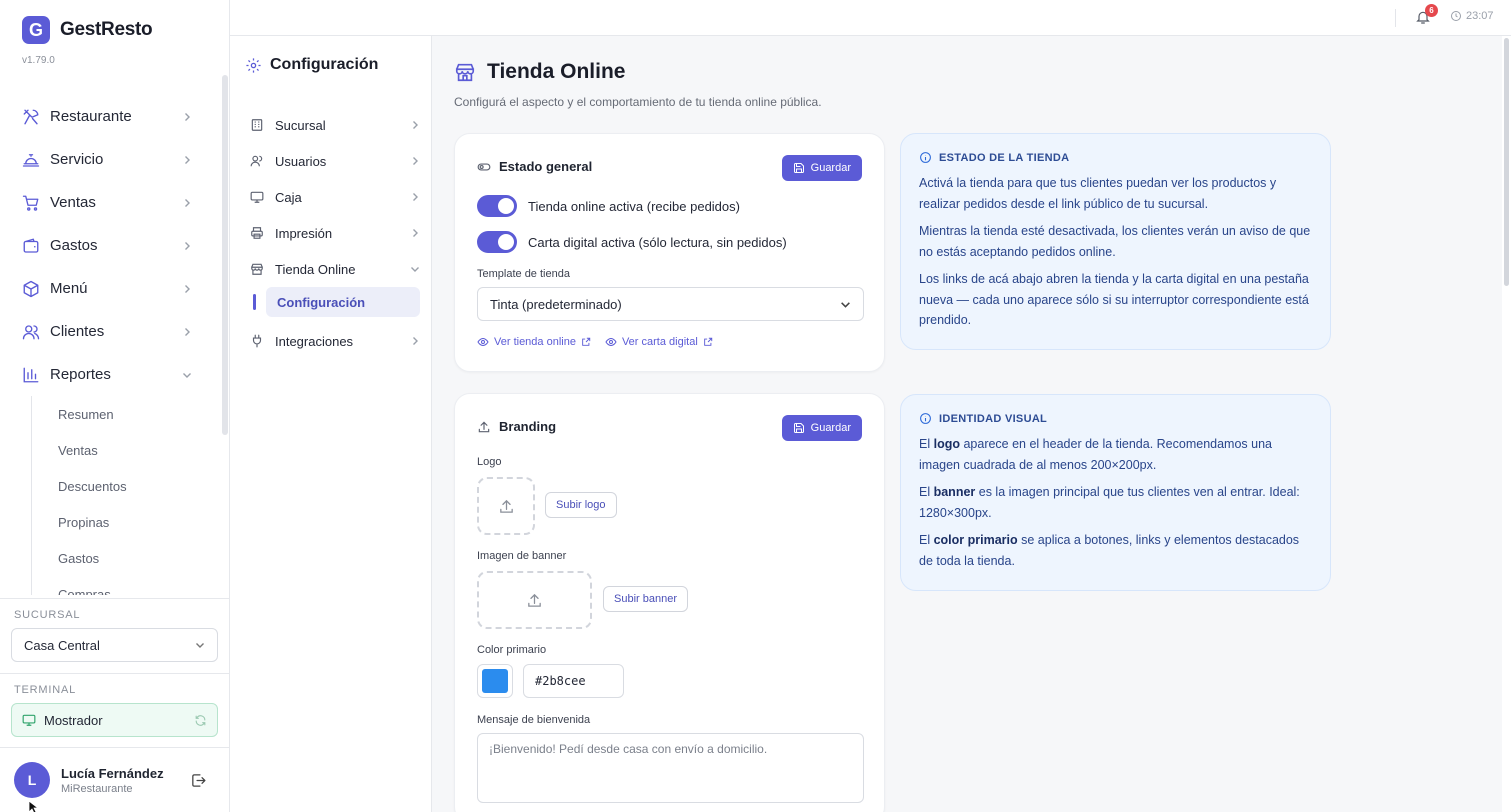 The height and width of the screenshot is (812, 1511). I want to click on config-item-sucursal: Sucursal, so click(335, 125).